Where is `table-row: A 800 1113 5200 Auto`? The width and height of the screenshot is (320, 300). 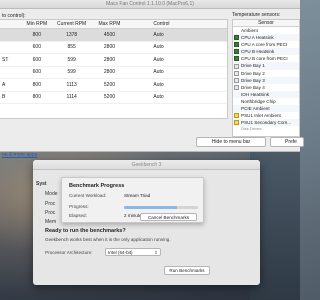
table-row: A 800 1113 5200 Auto is located at coordinates (113, 85).